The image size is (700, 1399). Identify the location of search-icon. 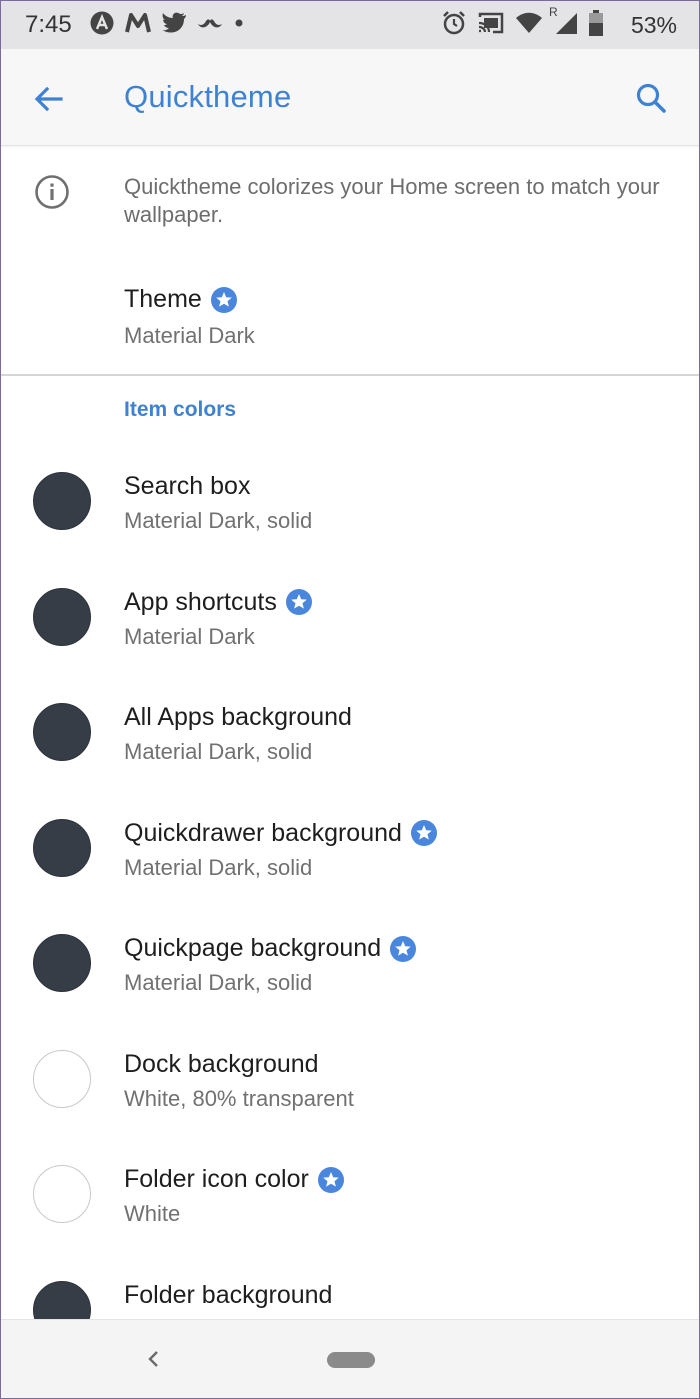
(651, 98).